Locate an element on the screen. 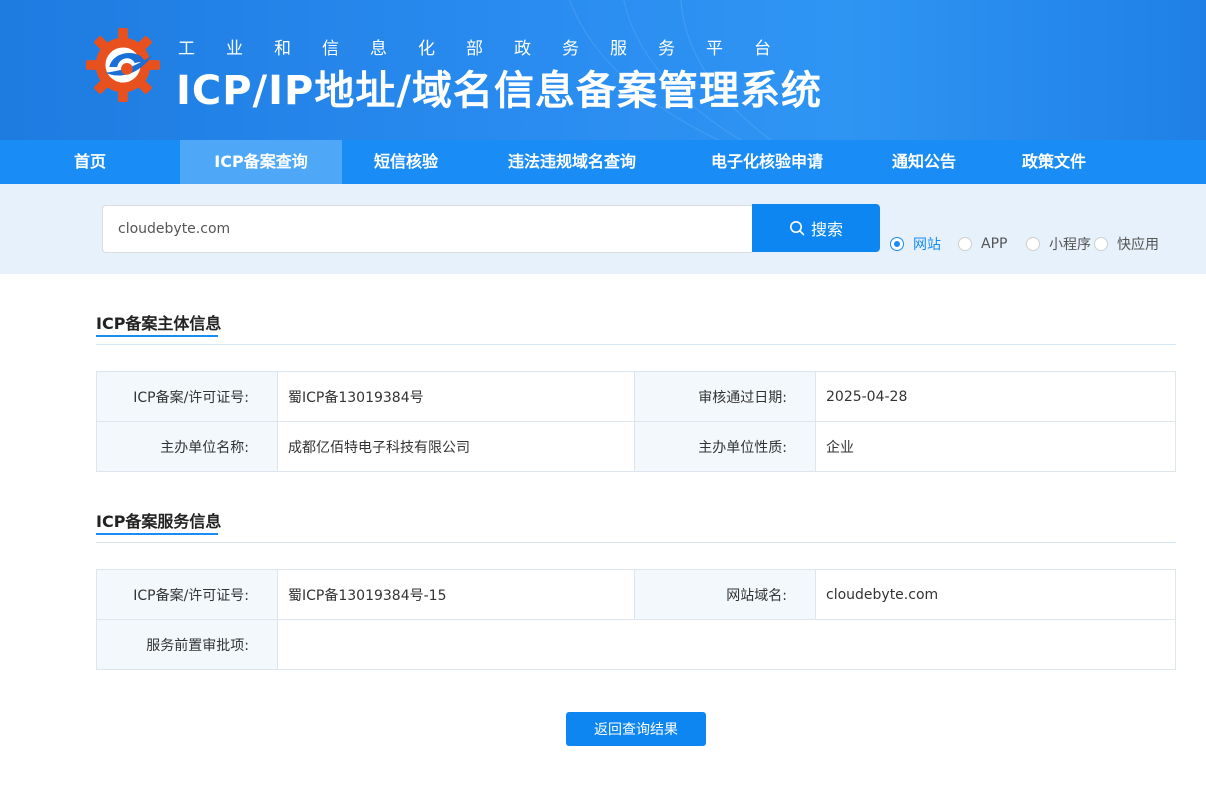  organizer-type-label: 主办单位性质: is located at coordinates (725, 446).